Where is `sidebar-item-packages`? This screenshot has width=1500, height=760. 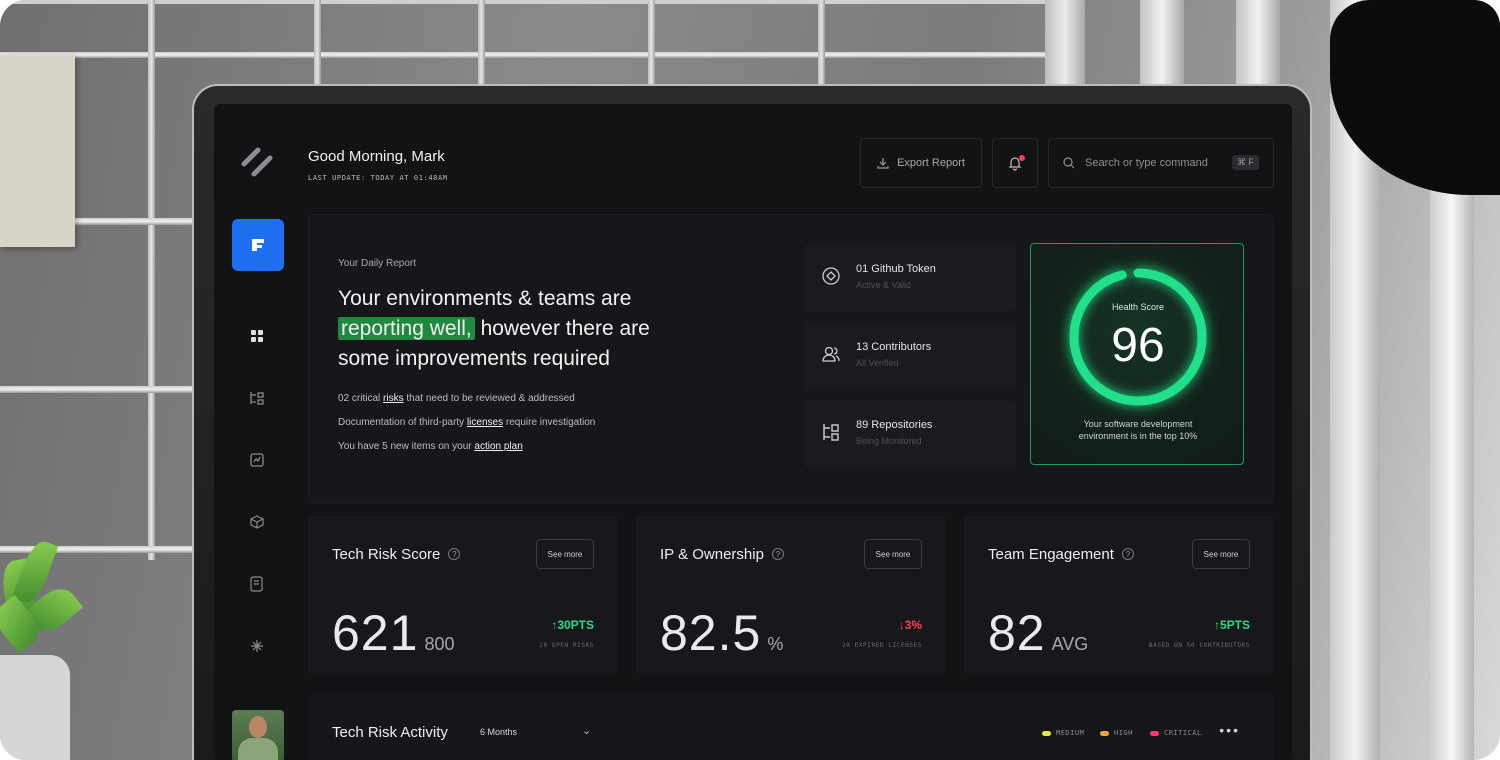 sidebar-item-packages is located at coordinates (257, 522).